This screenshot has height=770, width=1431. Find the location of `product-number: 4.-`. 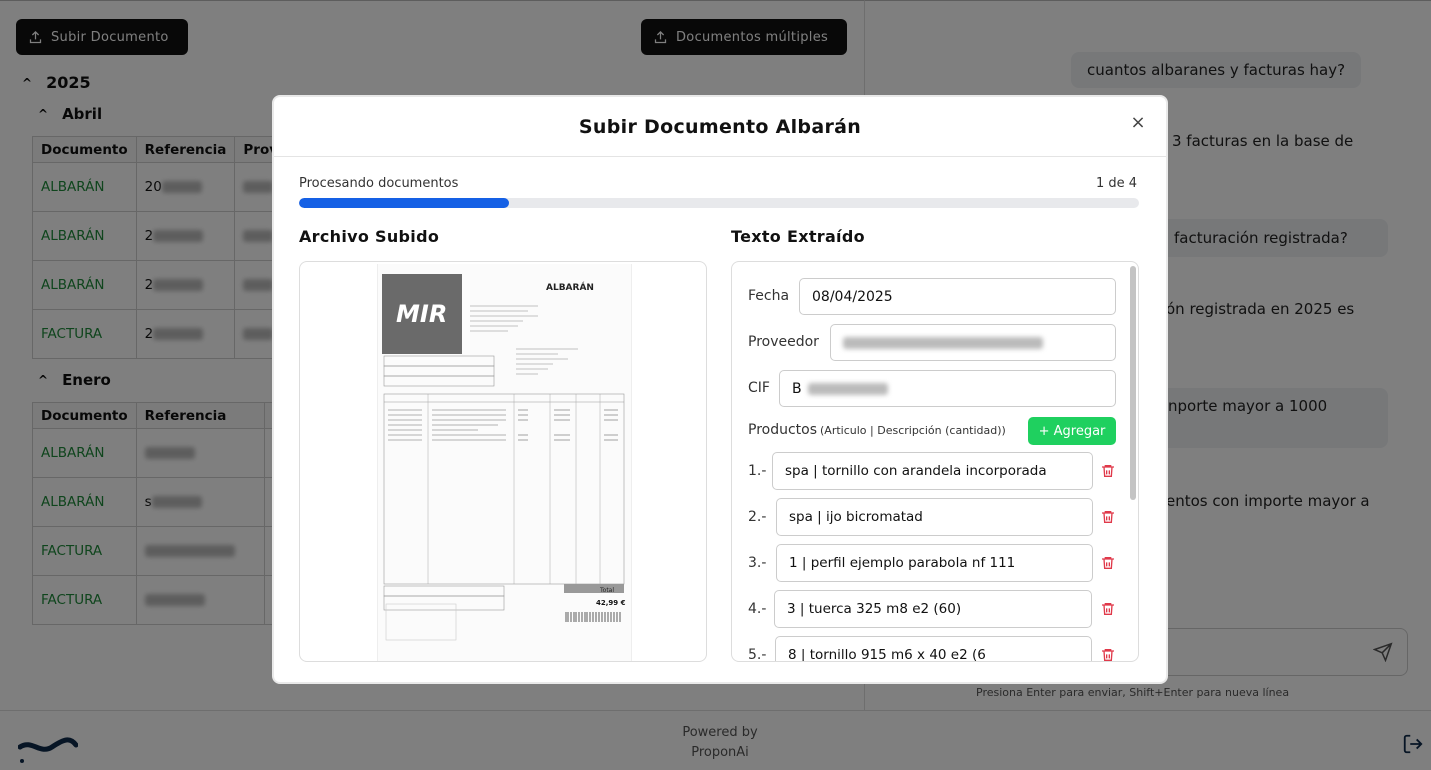

product-number: 4.- is located at coordinates (757, 609).